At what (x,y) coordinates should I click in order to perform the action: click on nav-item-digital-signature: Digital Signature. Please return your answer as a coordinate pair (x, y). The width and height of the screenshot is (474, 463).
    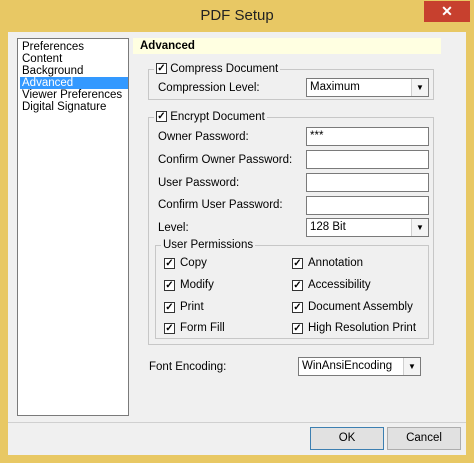
    Looking at the image, I should click on (74, 107).